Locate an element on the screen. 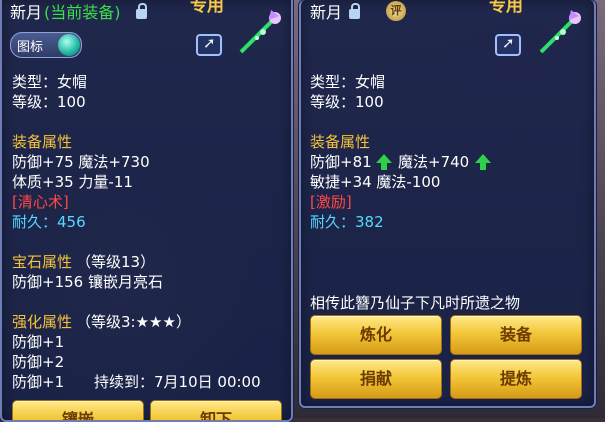 This screenshot has width=605, height=422. attr-line-2: 敏捷+34 魔法-100 is located at coordinates (375, 182).